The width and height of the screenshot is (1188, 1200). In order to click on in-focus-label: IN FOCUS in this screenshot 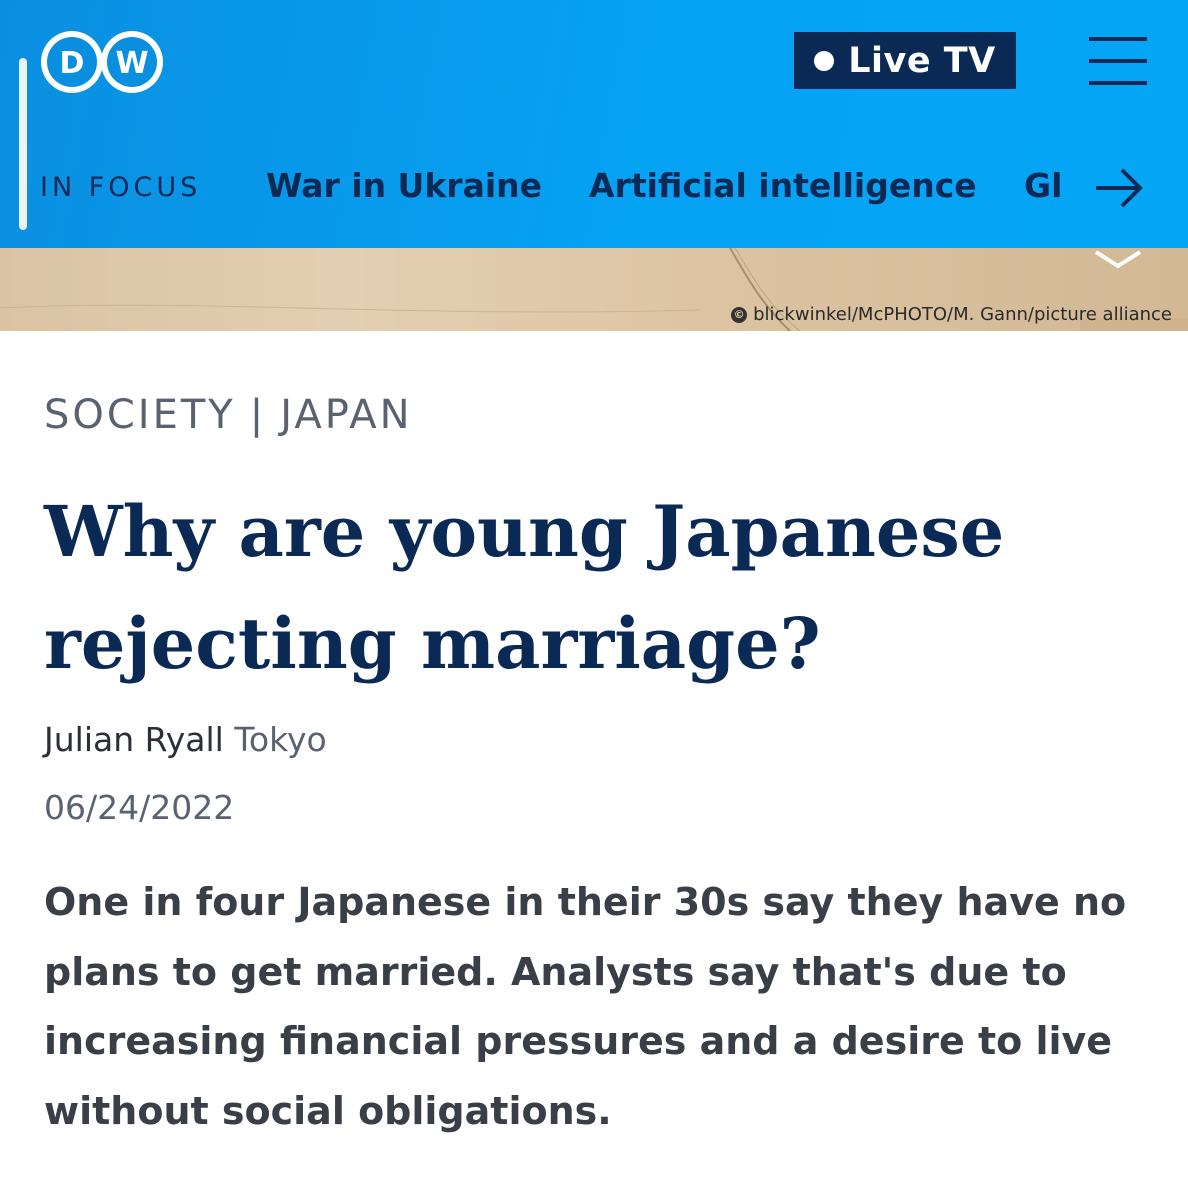, I will do `click(121, 187)`.